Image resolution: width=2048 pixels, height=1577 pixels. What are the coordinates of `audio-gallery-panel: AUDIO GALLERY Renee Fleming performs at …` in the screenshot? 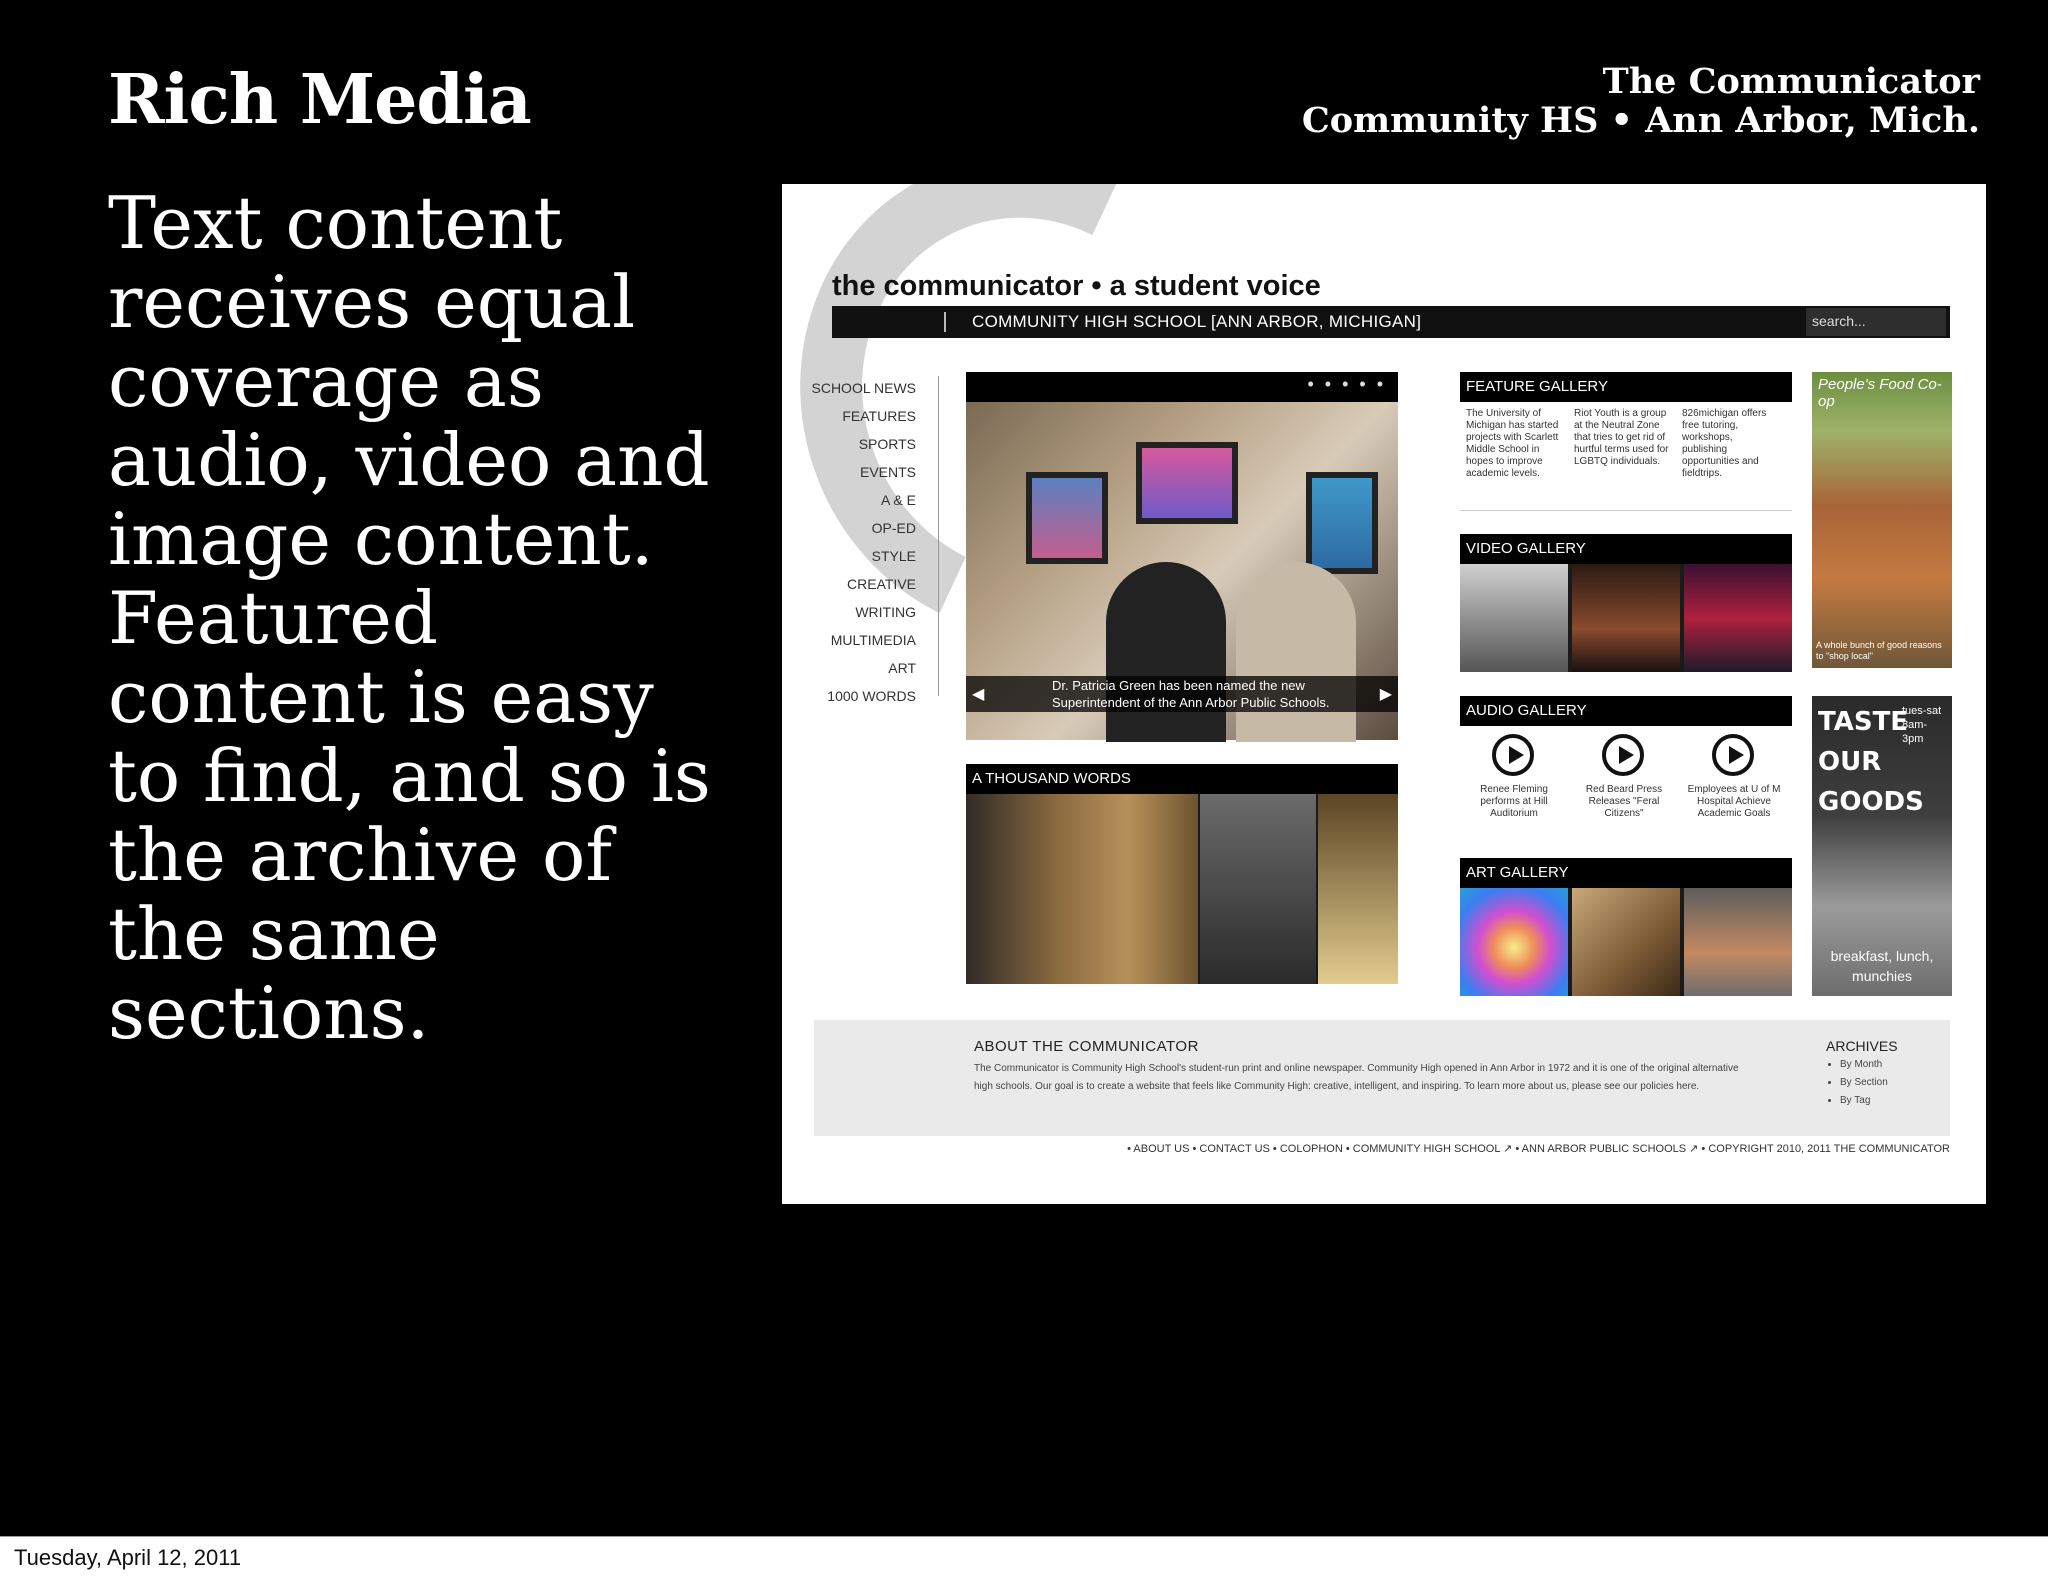 It's located at (1626, 765).